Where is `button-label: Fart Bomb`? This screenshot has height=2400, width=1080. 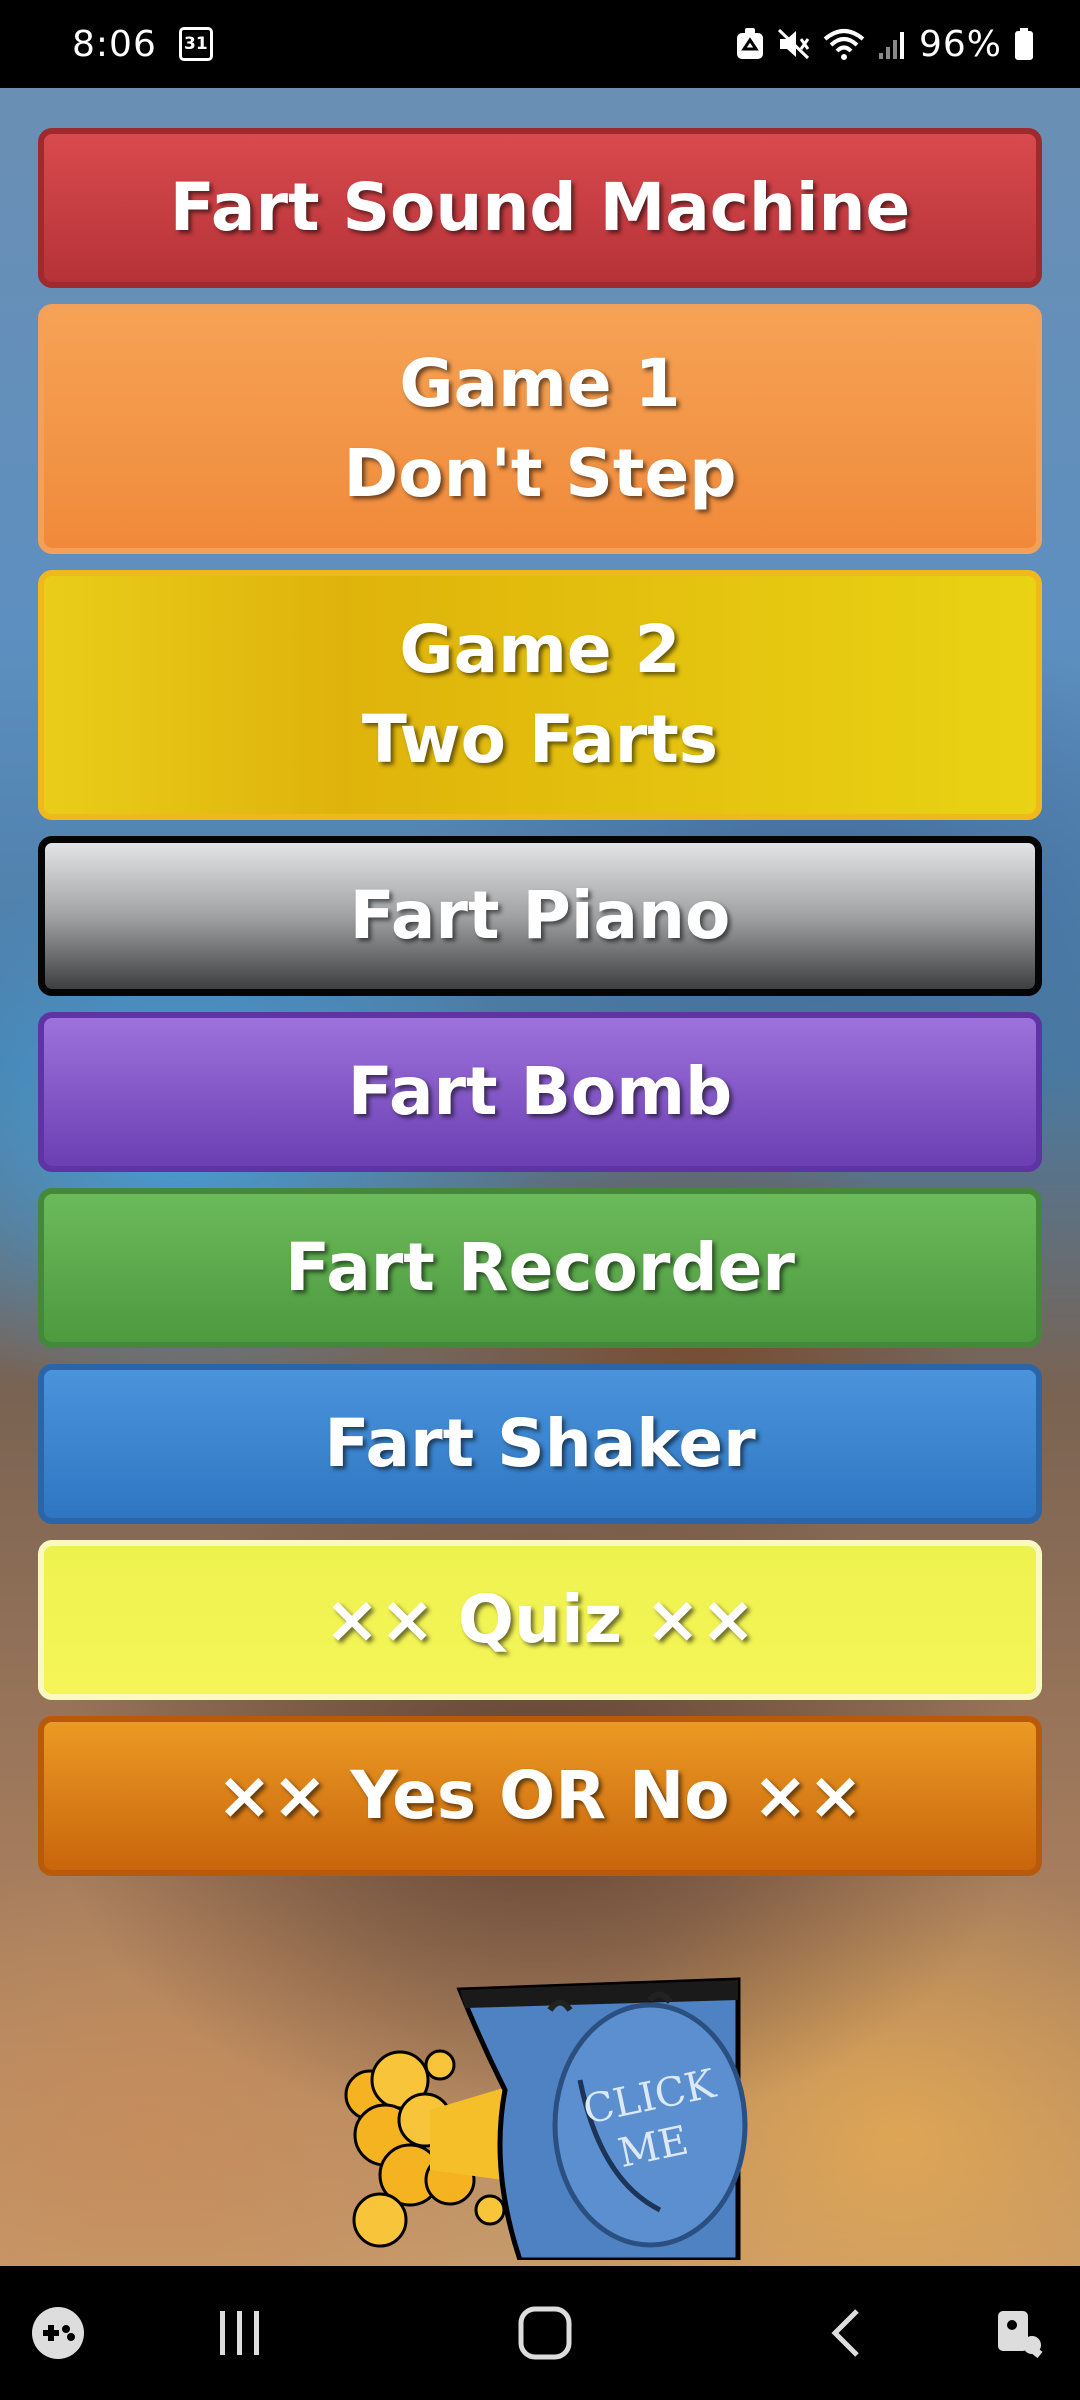
button-label: Fart Bomb is located at coordinates (540, 1091).